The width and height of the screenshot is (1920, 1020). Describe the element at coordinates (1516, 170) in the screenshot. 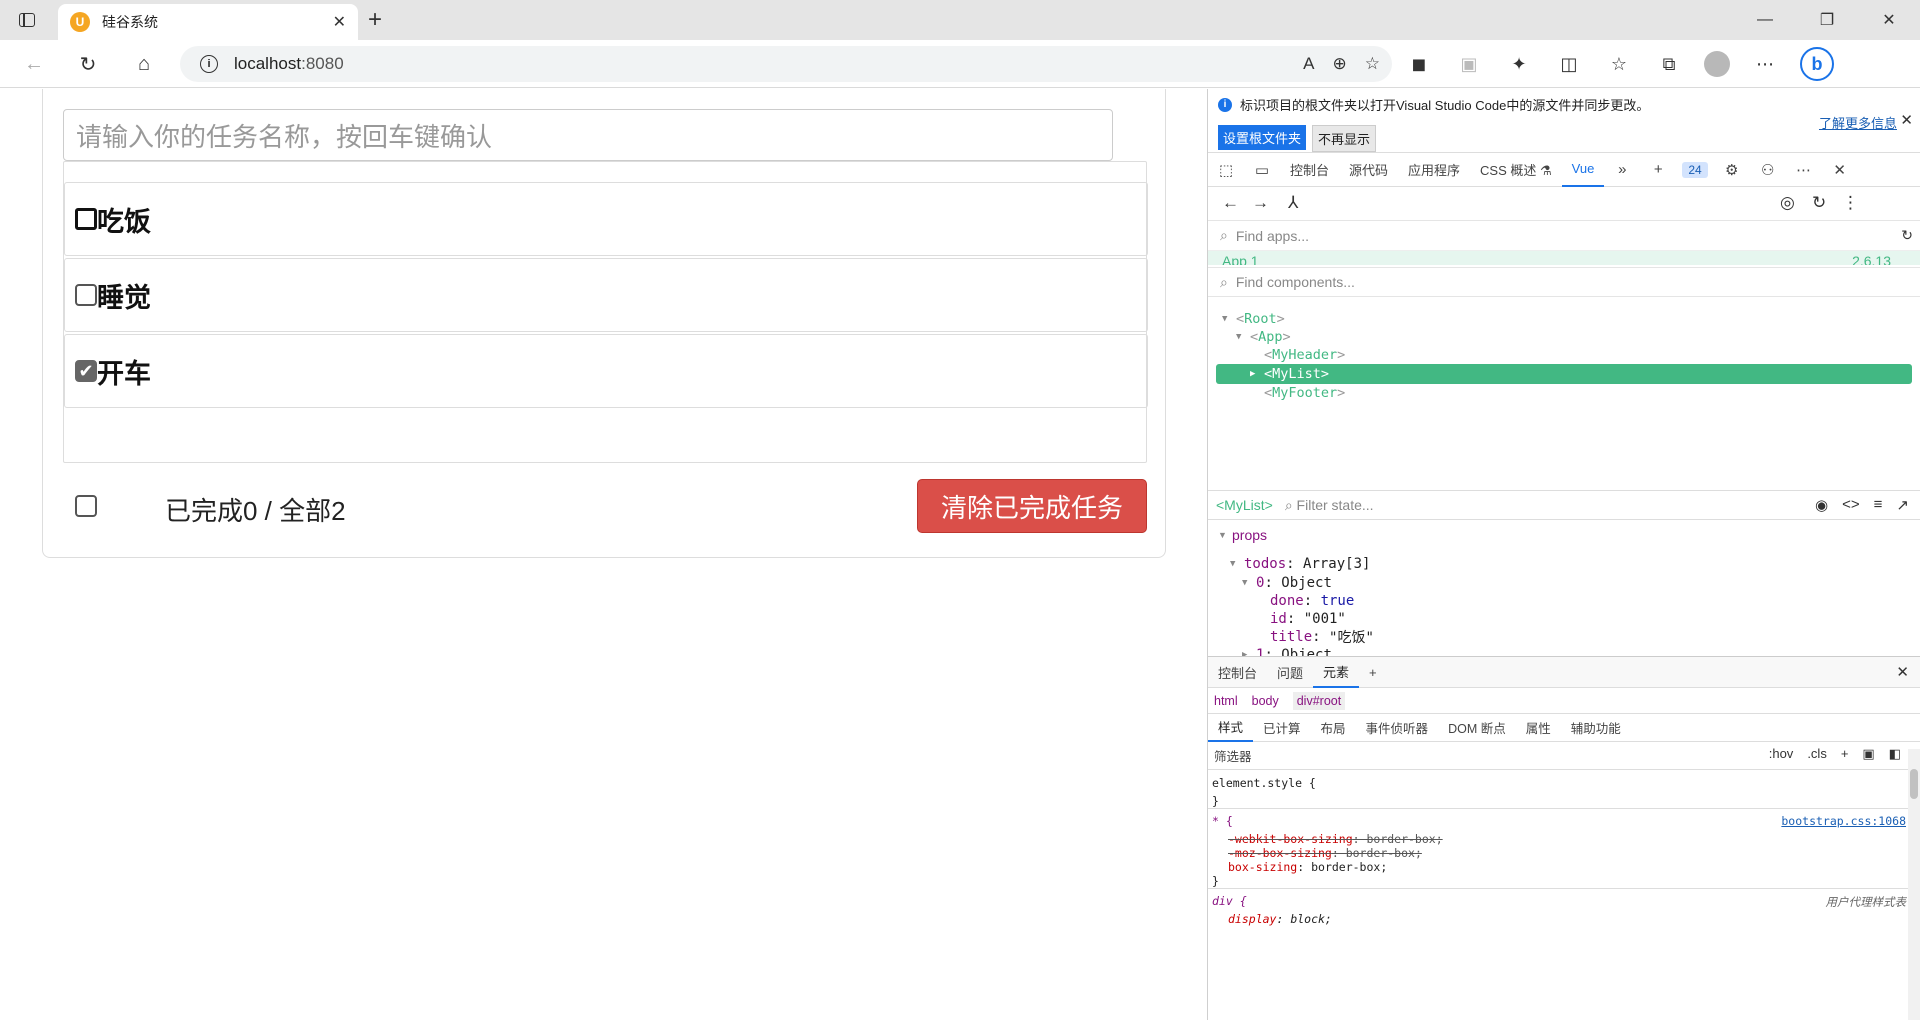

I see `tab-css-overview: CSS 概述 ⚗` at that location.